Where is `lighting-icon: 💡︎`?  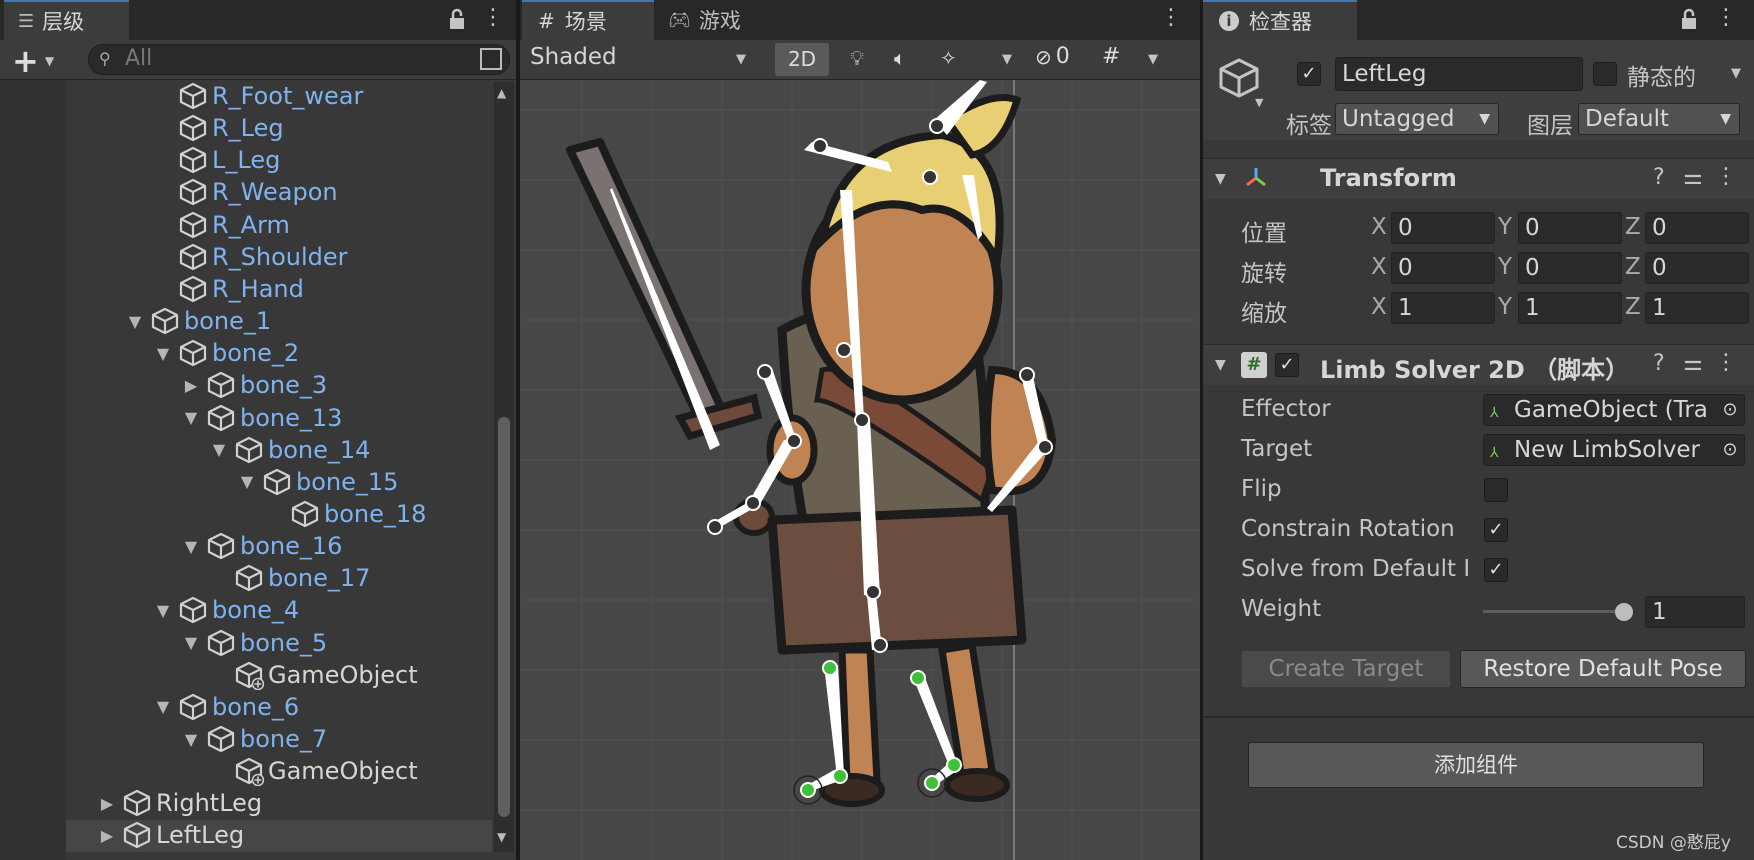 lighting-icon: 💡︎ is located at coordinates (857, 58).